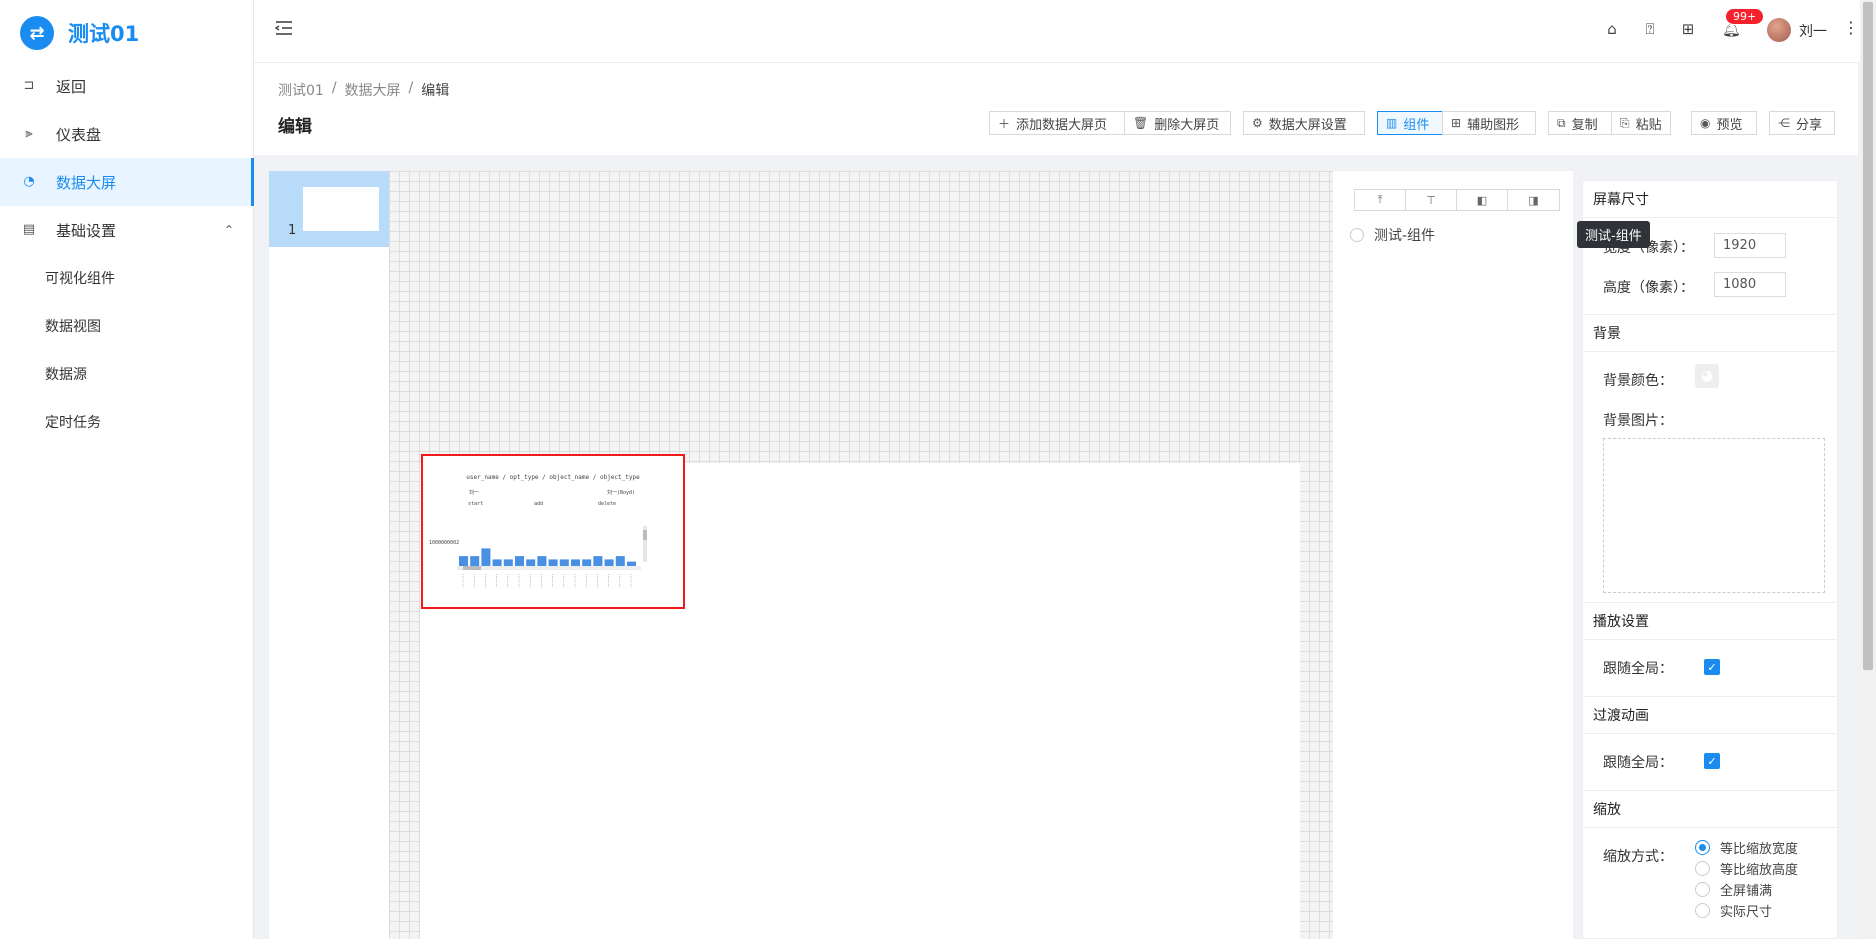 The height and width of the screenshot is (939, 1876). I want to click on sidebar-subitem-data-views: 数据视图, so click(127, 326).